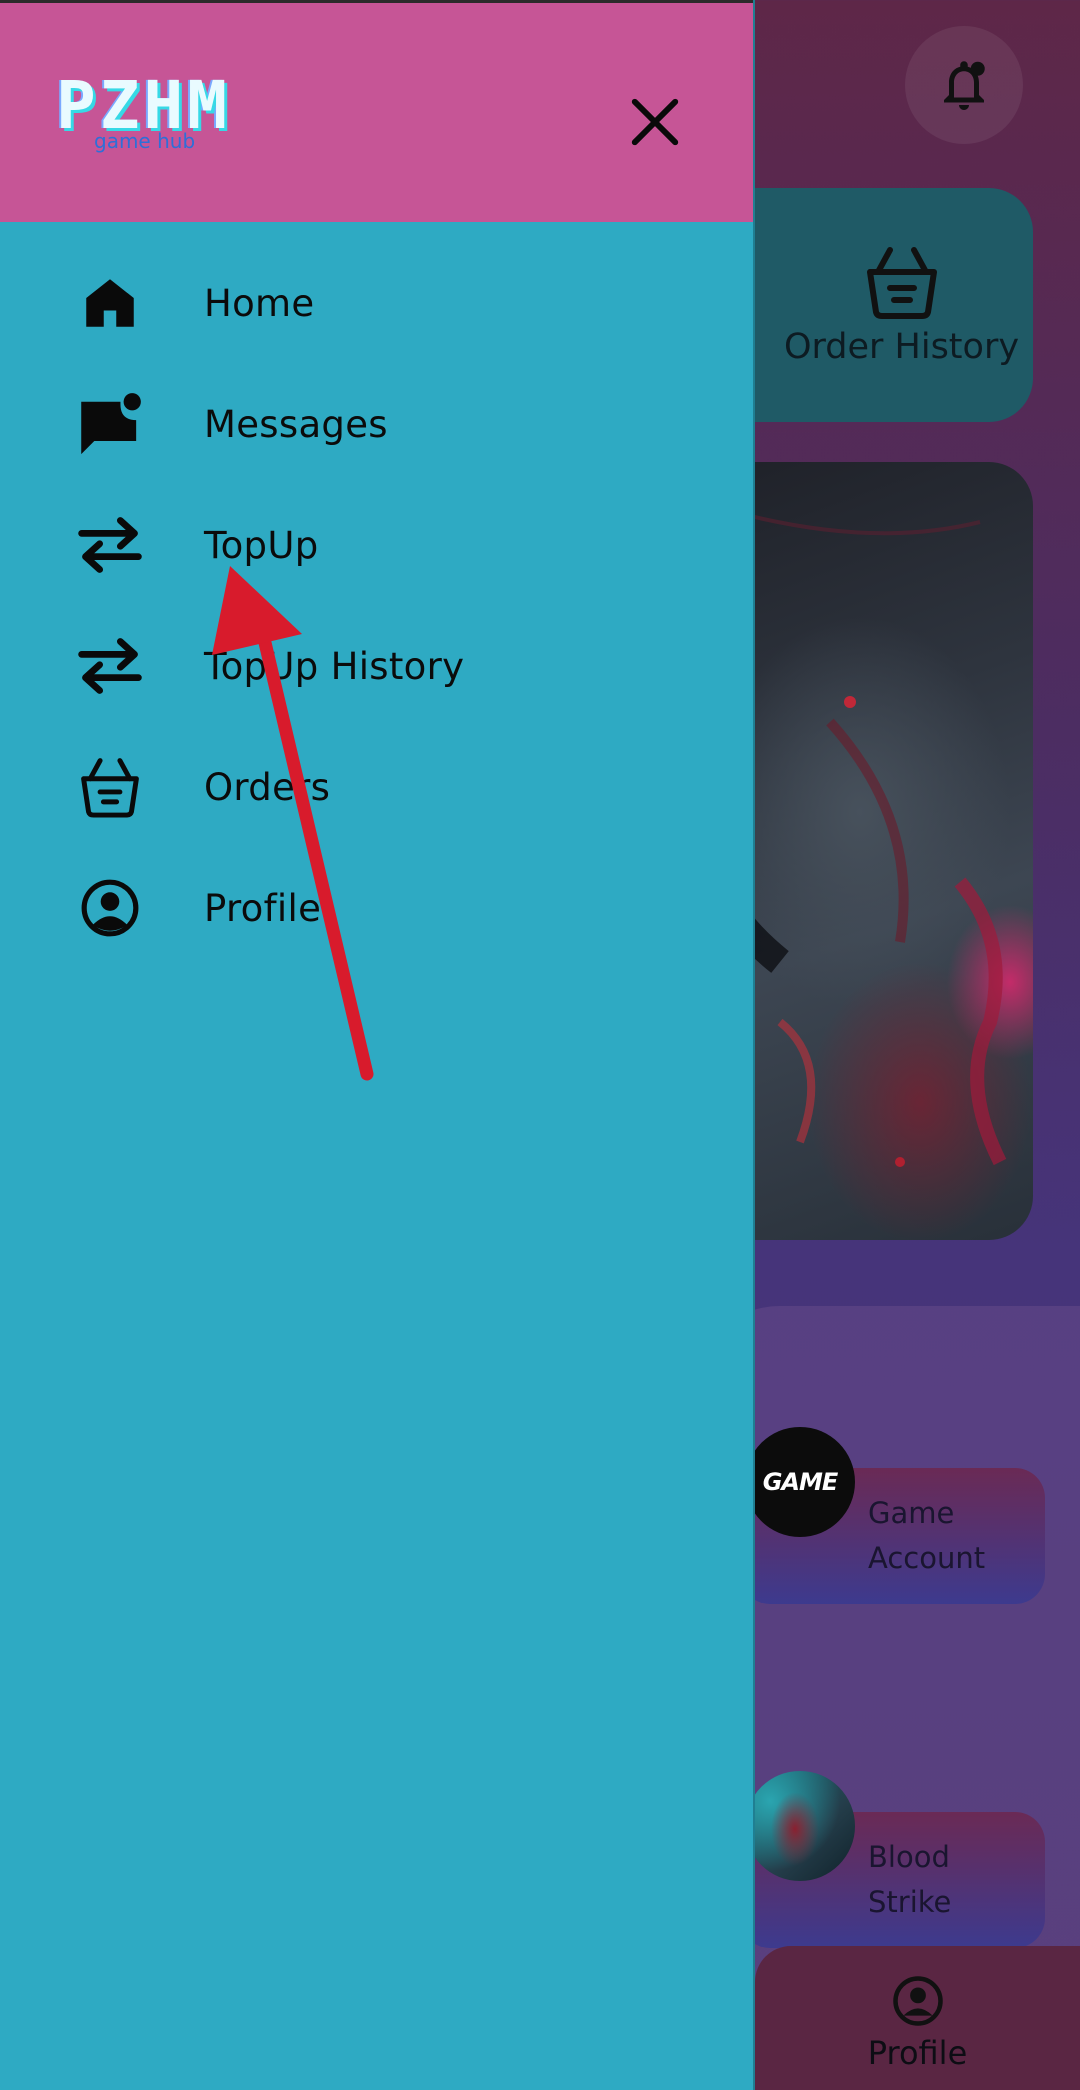  What do you see at coordinates (110, 424) in the screenshot?
I see `message-icon` at bounding box center [110, 424].